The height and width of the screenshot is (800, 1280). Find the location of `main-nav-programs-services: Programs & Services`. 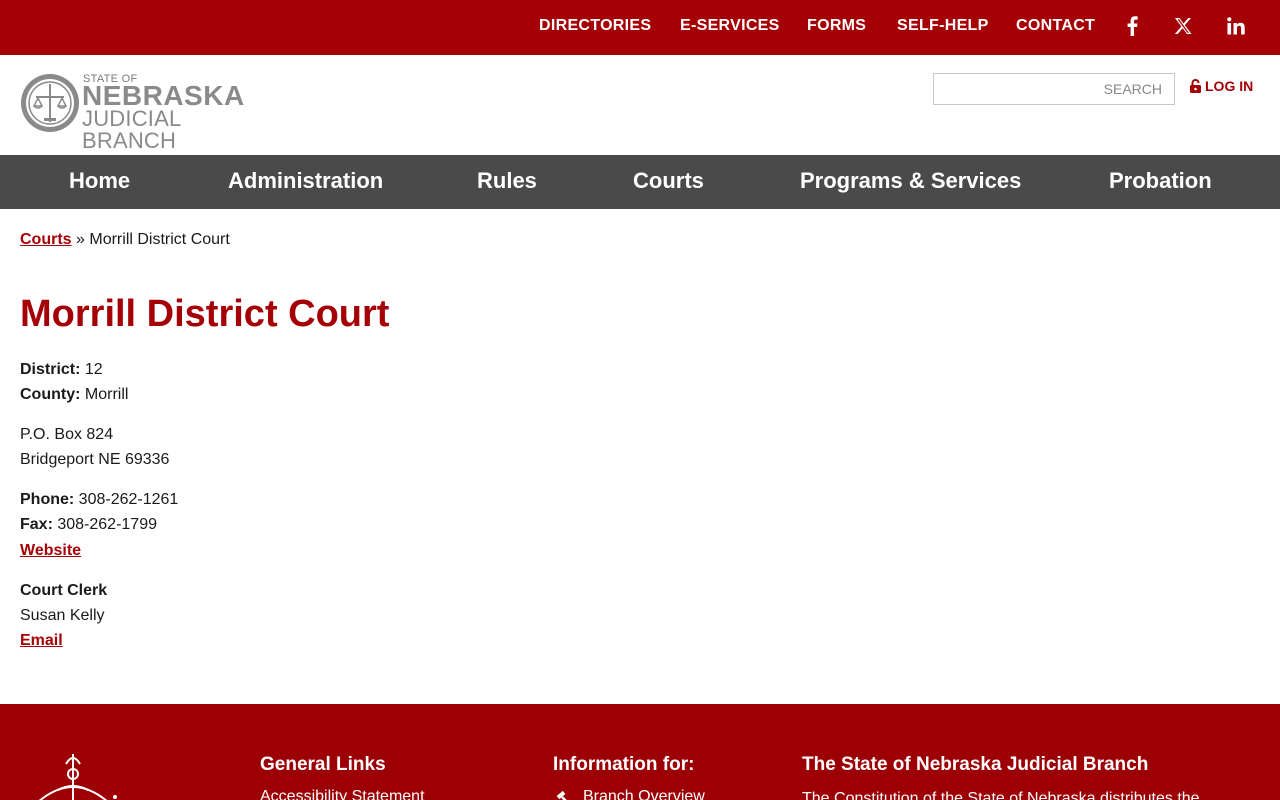

main-nav-programs-services: Programs & Services is located at coordinates (910, 181).